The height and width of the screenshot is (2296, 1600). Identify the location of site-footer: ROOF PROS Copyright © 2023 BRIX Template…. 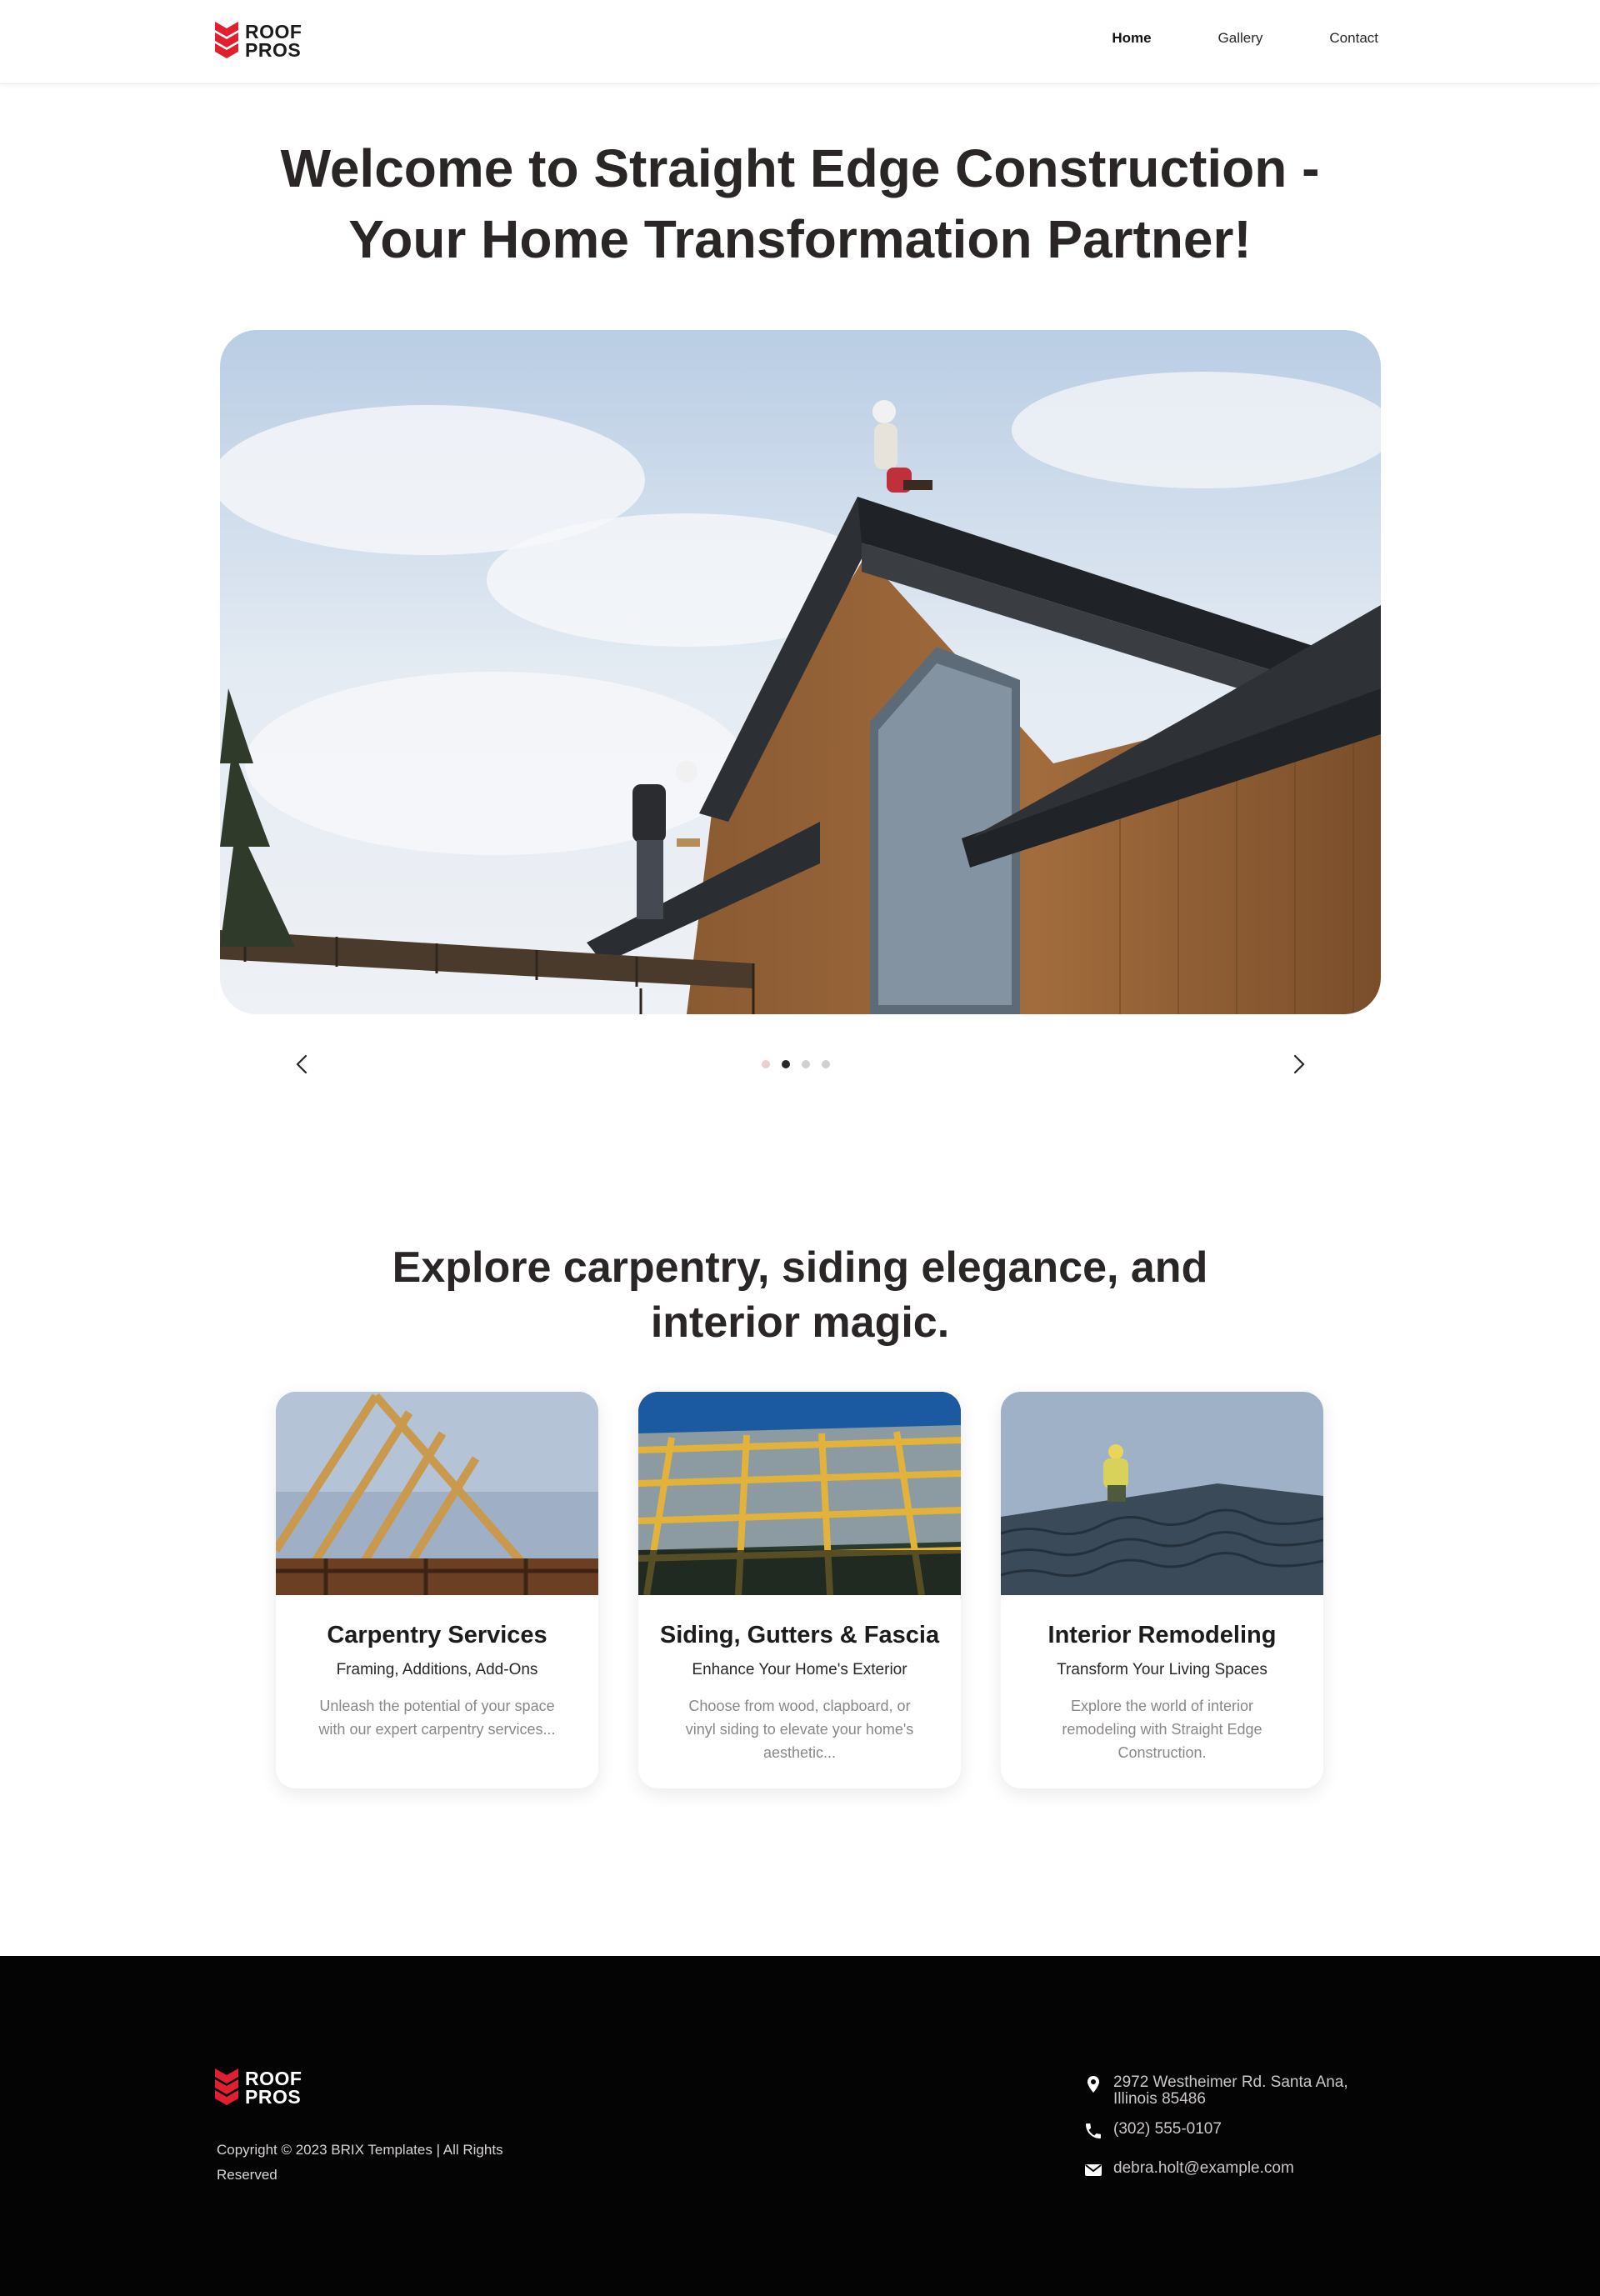
(800, 2126).